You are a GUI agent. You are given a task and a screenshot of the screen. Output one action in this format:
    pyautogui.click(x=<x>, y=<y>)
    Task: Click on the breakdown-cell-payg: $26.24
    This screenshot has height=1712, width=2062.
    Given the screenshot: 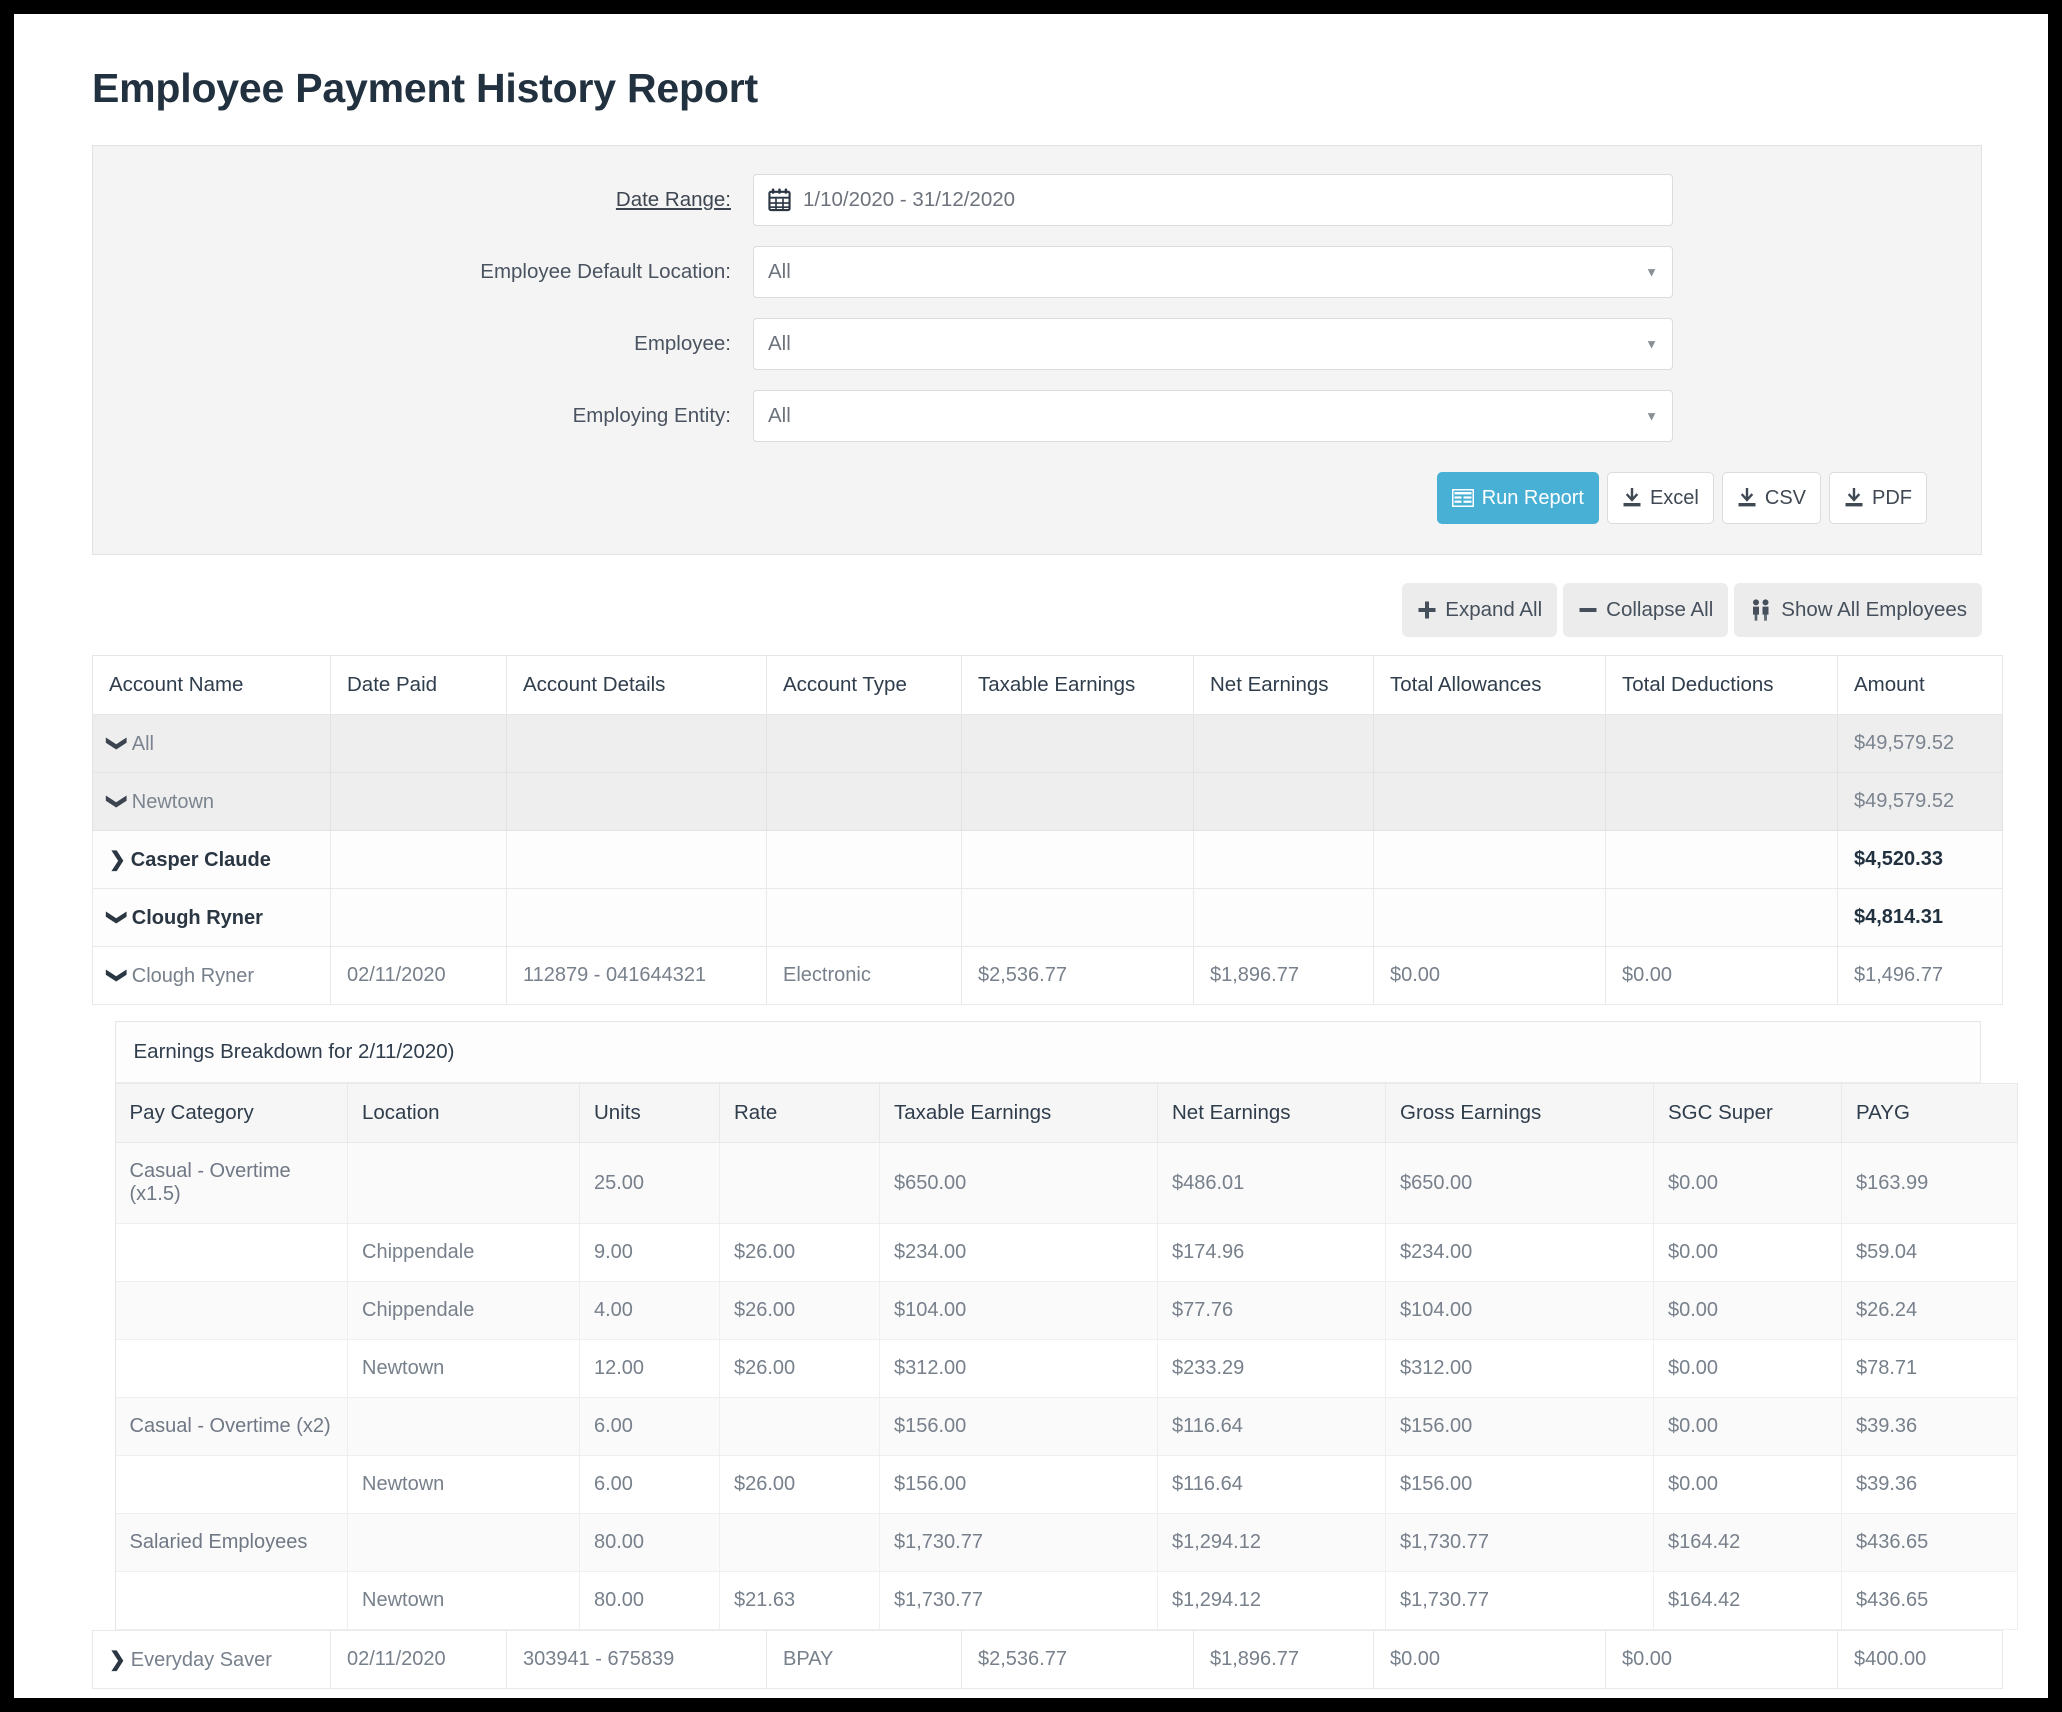 What is the action you would take?
    pyautogui.click(x=1929, y=1311)
    